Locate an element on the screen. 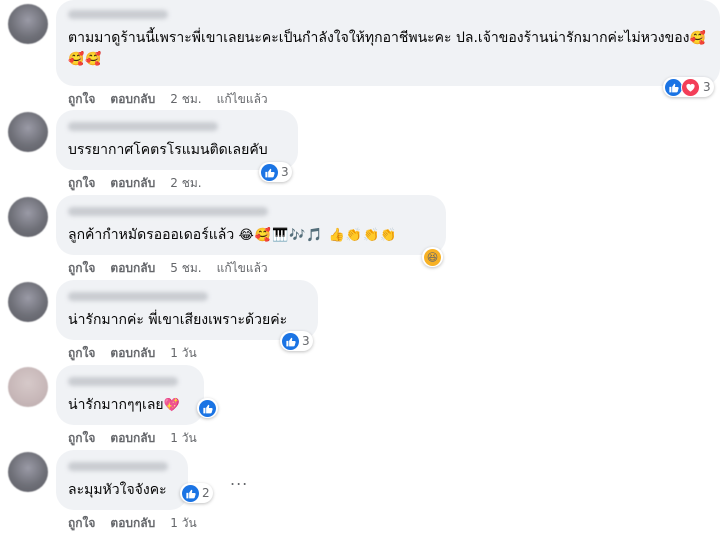  reaction-summary: 2 is located at coordinates (196, 493).